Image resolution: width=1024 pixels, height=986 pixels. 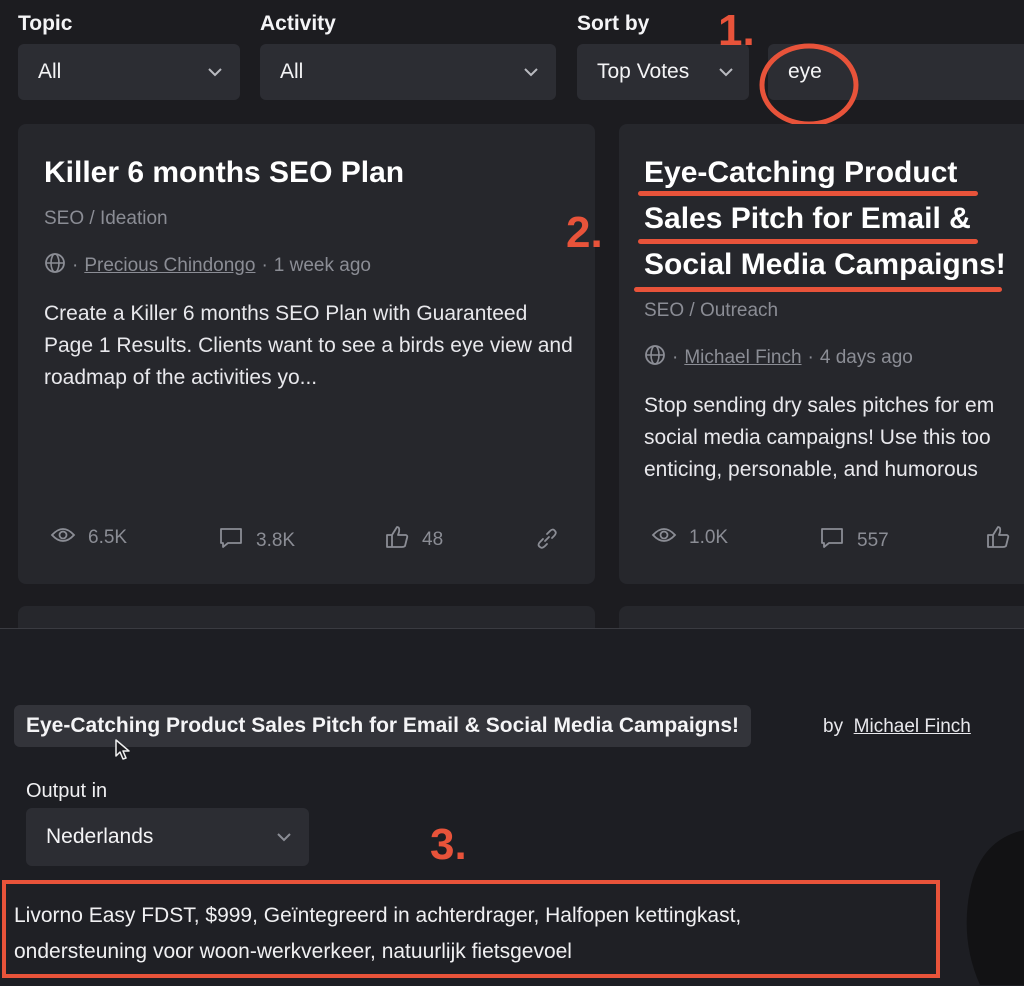 I want to click on activity-value: All, so click(x=292, y=71).